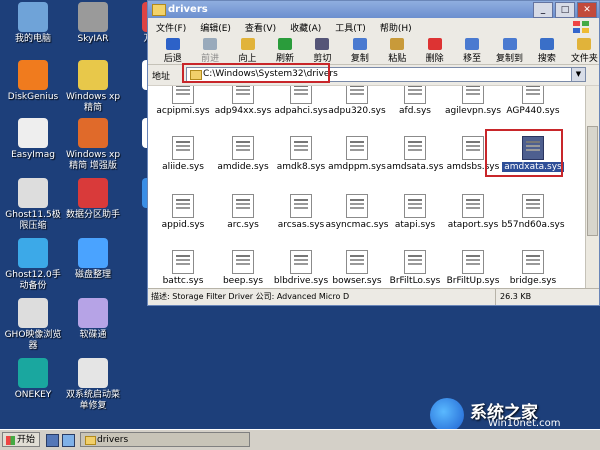 This screenshot has height=450, width=600. I want to click on toolbar-button-5: 剪切, so click(322, 51).